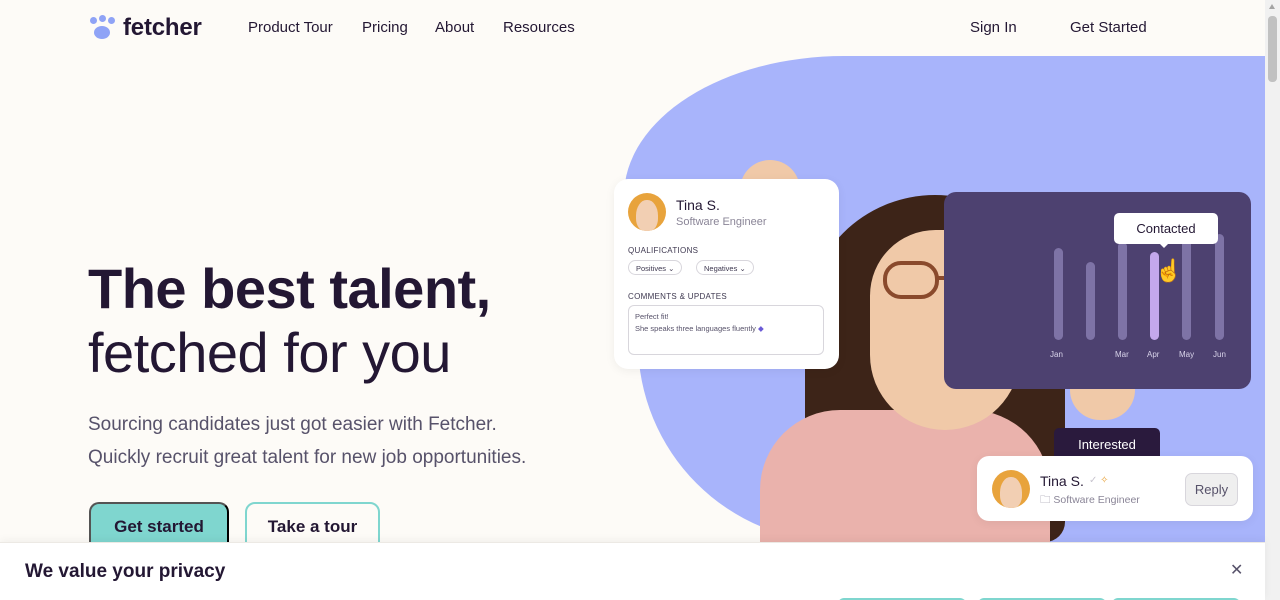 This screenshot has width=1280, height=600. Describe the element at coordinates (761, 328) in the screenshot. I see `gem-icon: ◆` at that location.